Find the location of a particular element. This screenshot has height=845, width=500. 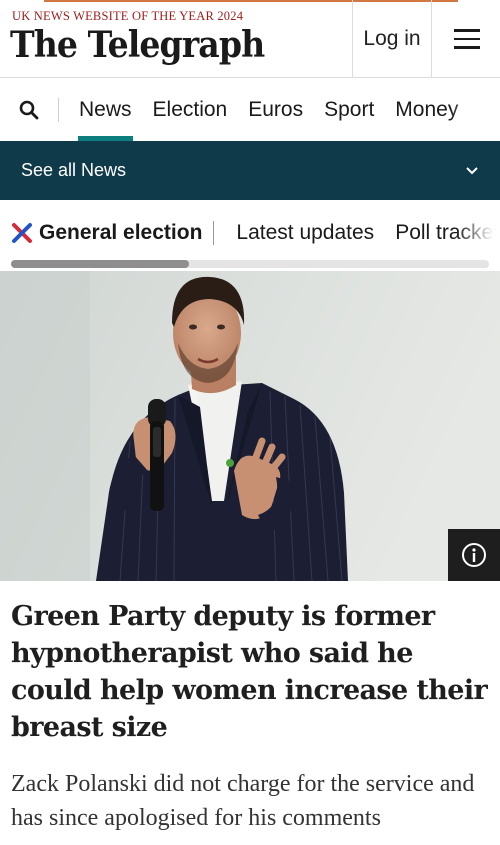

chevron-down-icon is located at coordinates (472, 171).